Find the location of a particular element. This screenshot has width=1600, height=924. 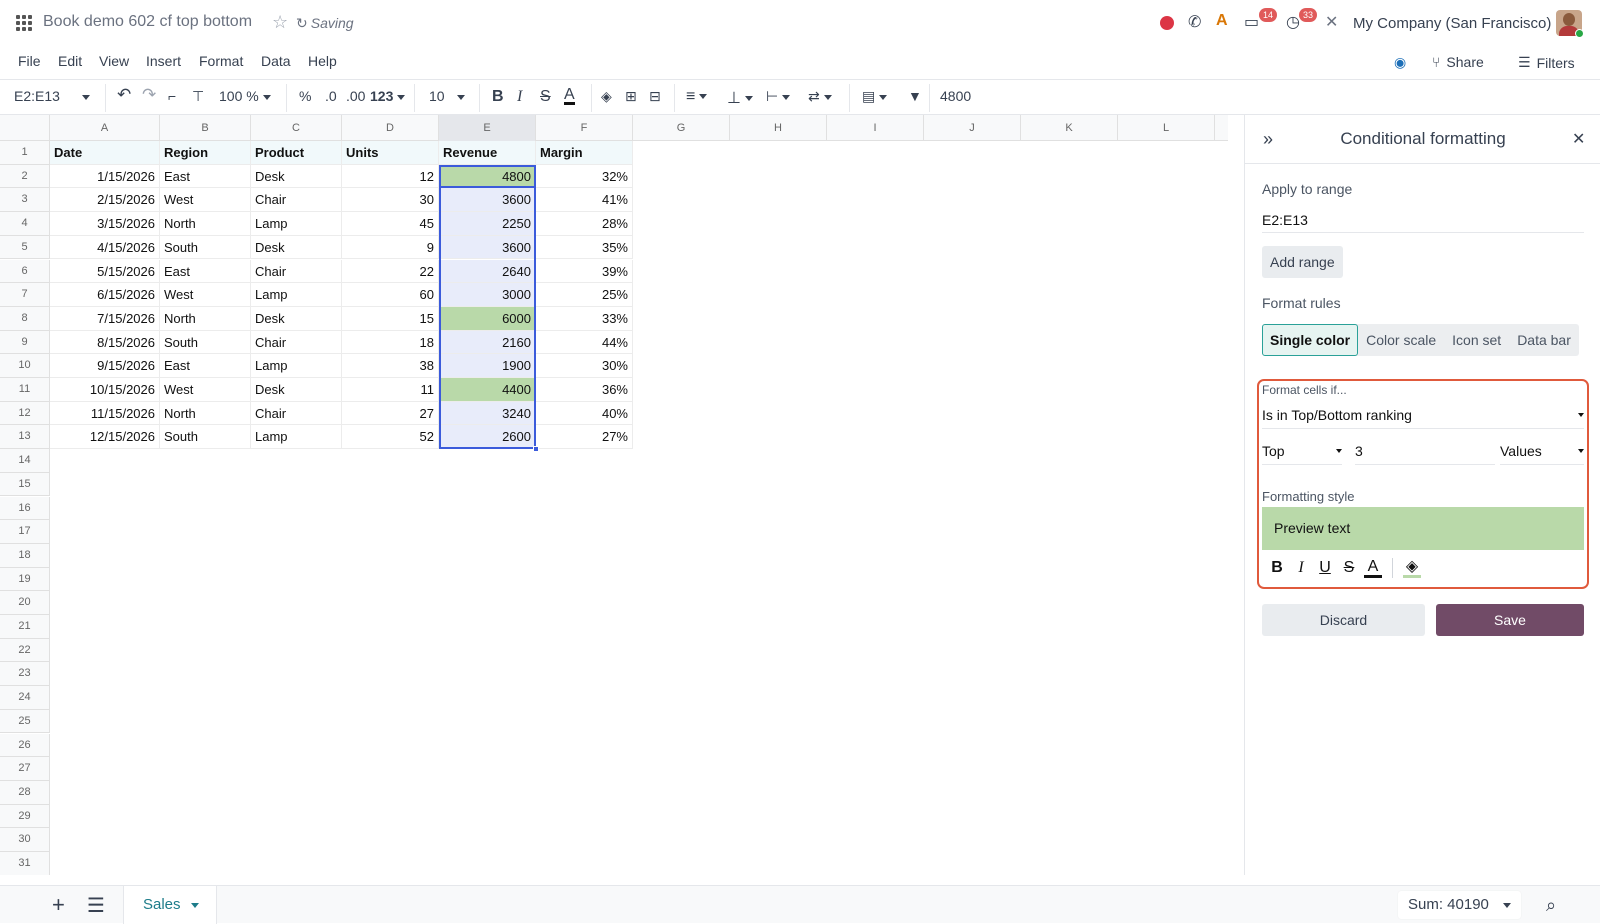

autofill-handle is located at coordinates (536, 449).